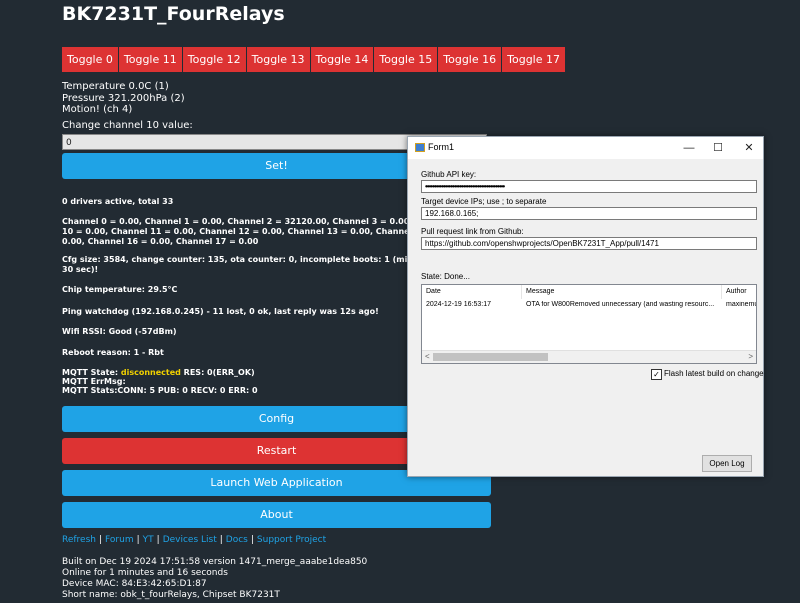  I want to click on flash-latest-label: Flash latest build on change, so click(714, 373).